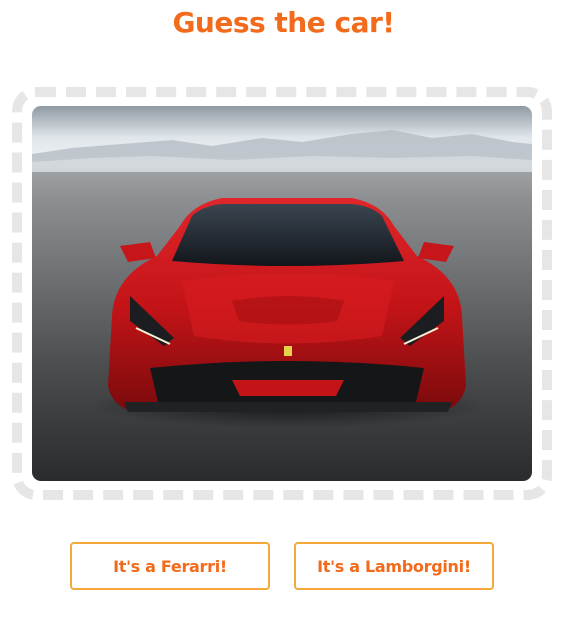 The height and width of the screenshot is (628, 567). Describe the element at coordinates (283, 22) in the screenshot. I see `quiz-title: Guess the car!` at that location.